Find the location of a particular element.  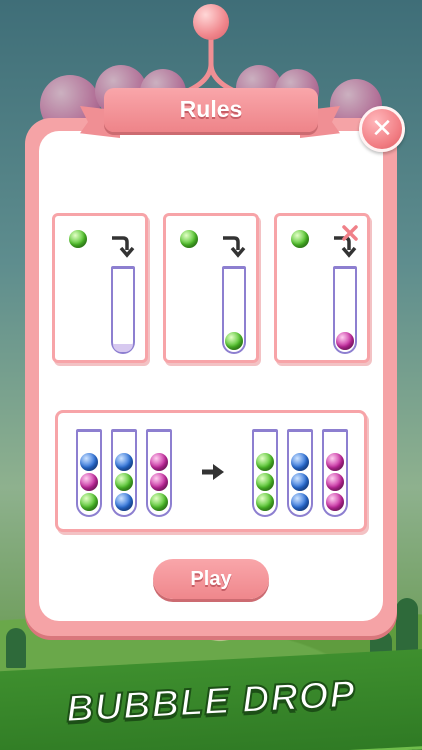

right-arrow-icon is located at coordinates (213, 472).